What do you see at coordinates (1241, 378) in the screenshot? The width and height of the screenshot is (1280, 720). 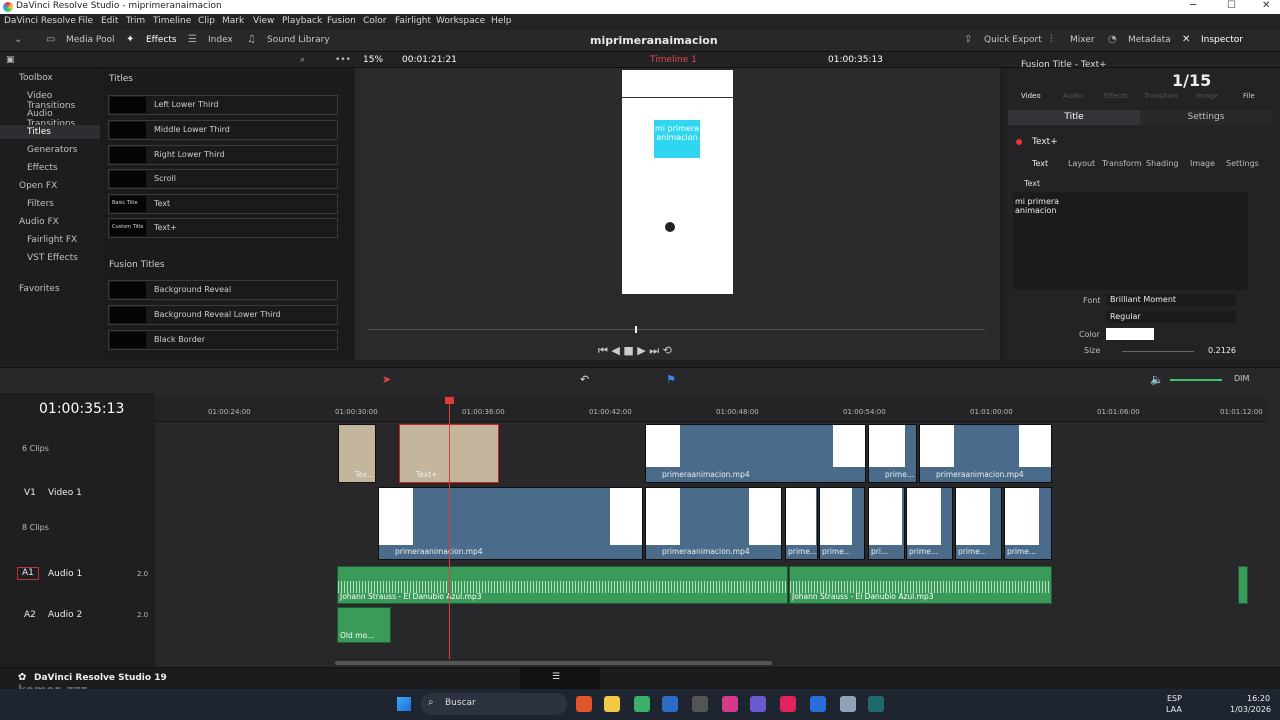 I see `dim-button: DIM` at bounding box center [1241, 378].